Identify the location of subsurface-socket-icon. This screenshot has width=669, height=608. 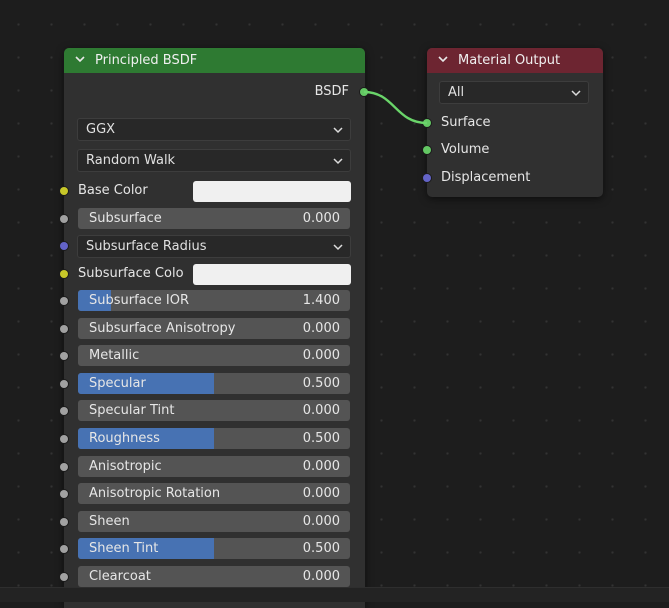
(64, 219).